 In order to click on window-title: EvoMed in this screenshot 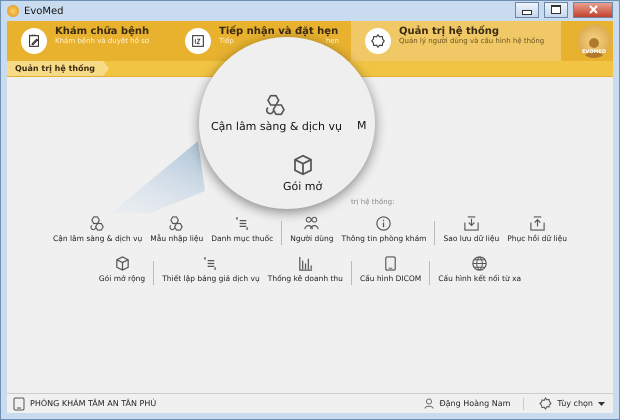, I will do `click(44, 11)`.